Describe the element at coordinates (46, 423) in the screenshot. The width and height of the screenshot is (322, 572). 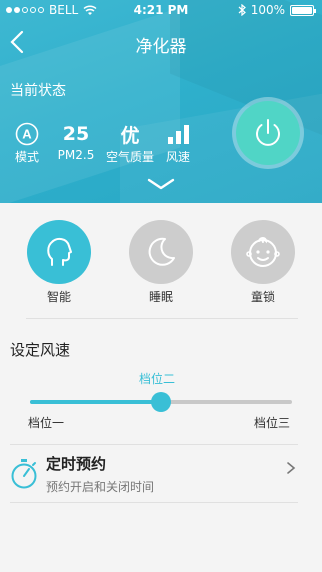
I see `slider-min-label: 档位一` at that location.